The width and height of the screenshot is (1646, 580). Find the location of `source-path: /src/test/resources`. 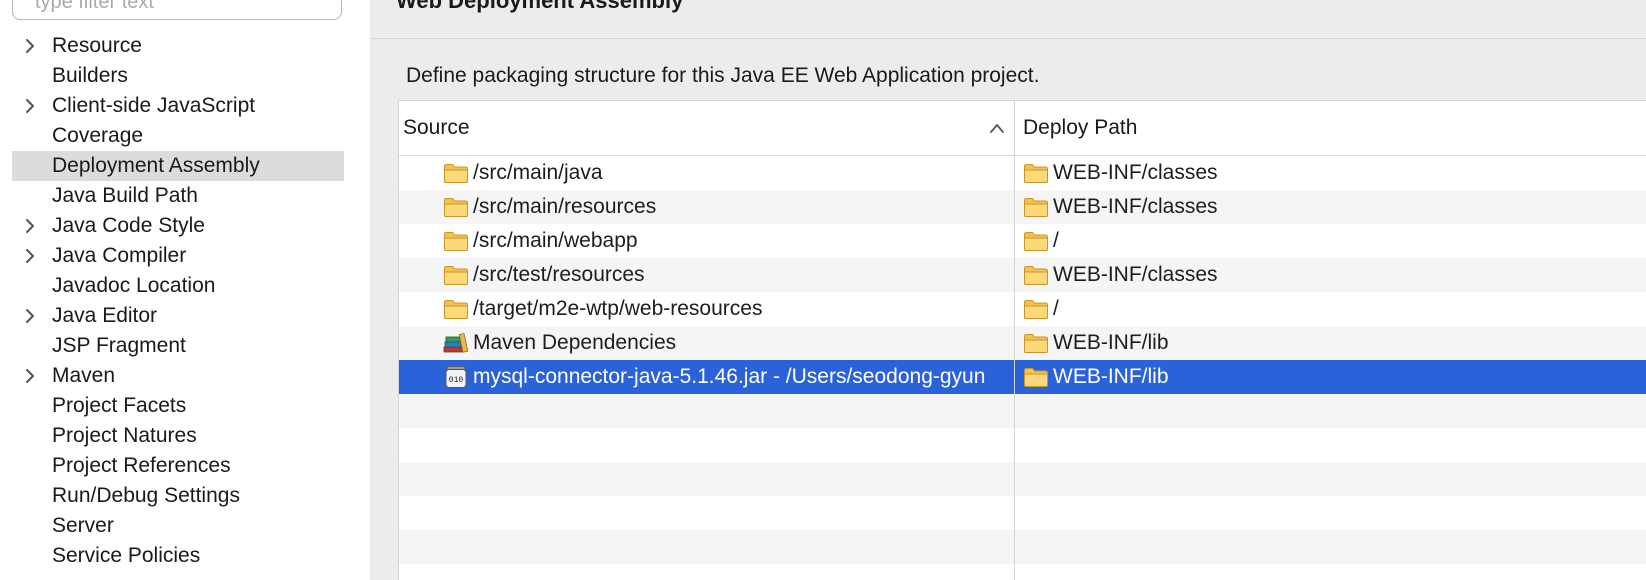

source-path: /src/test/resources is located at coordinates (559, 274).